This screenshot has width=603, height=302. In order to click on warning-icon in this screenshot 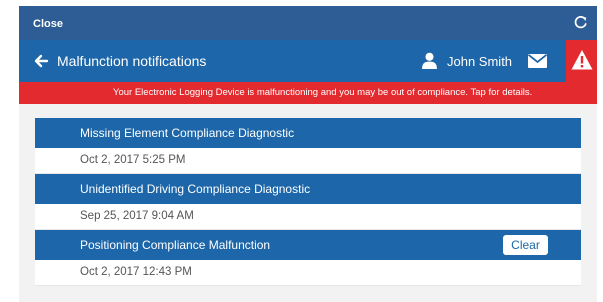, I will do `click(582, 60)`.